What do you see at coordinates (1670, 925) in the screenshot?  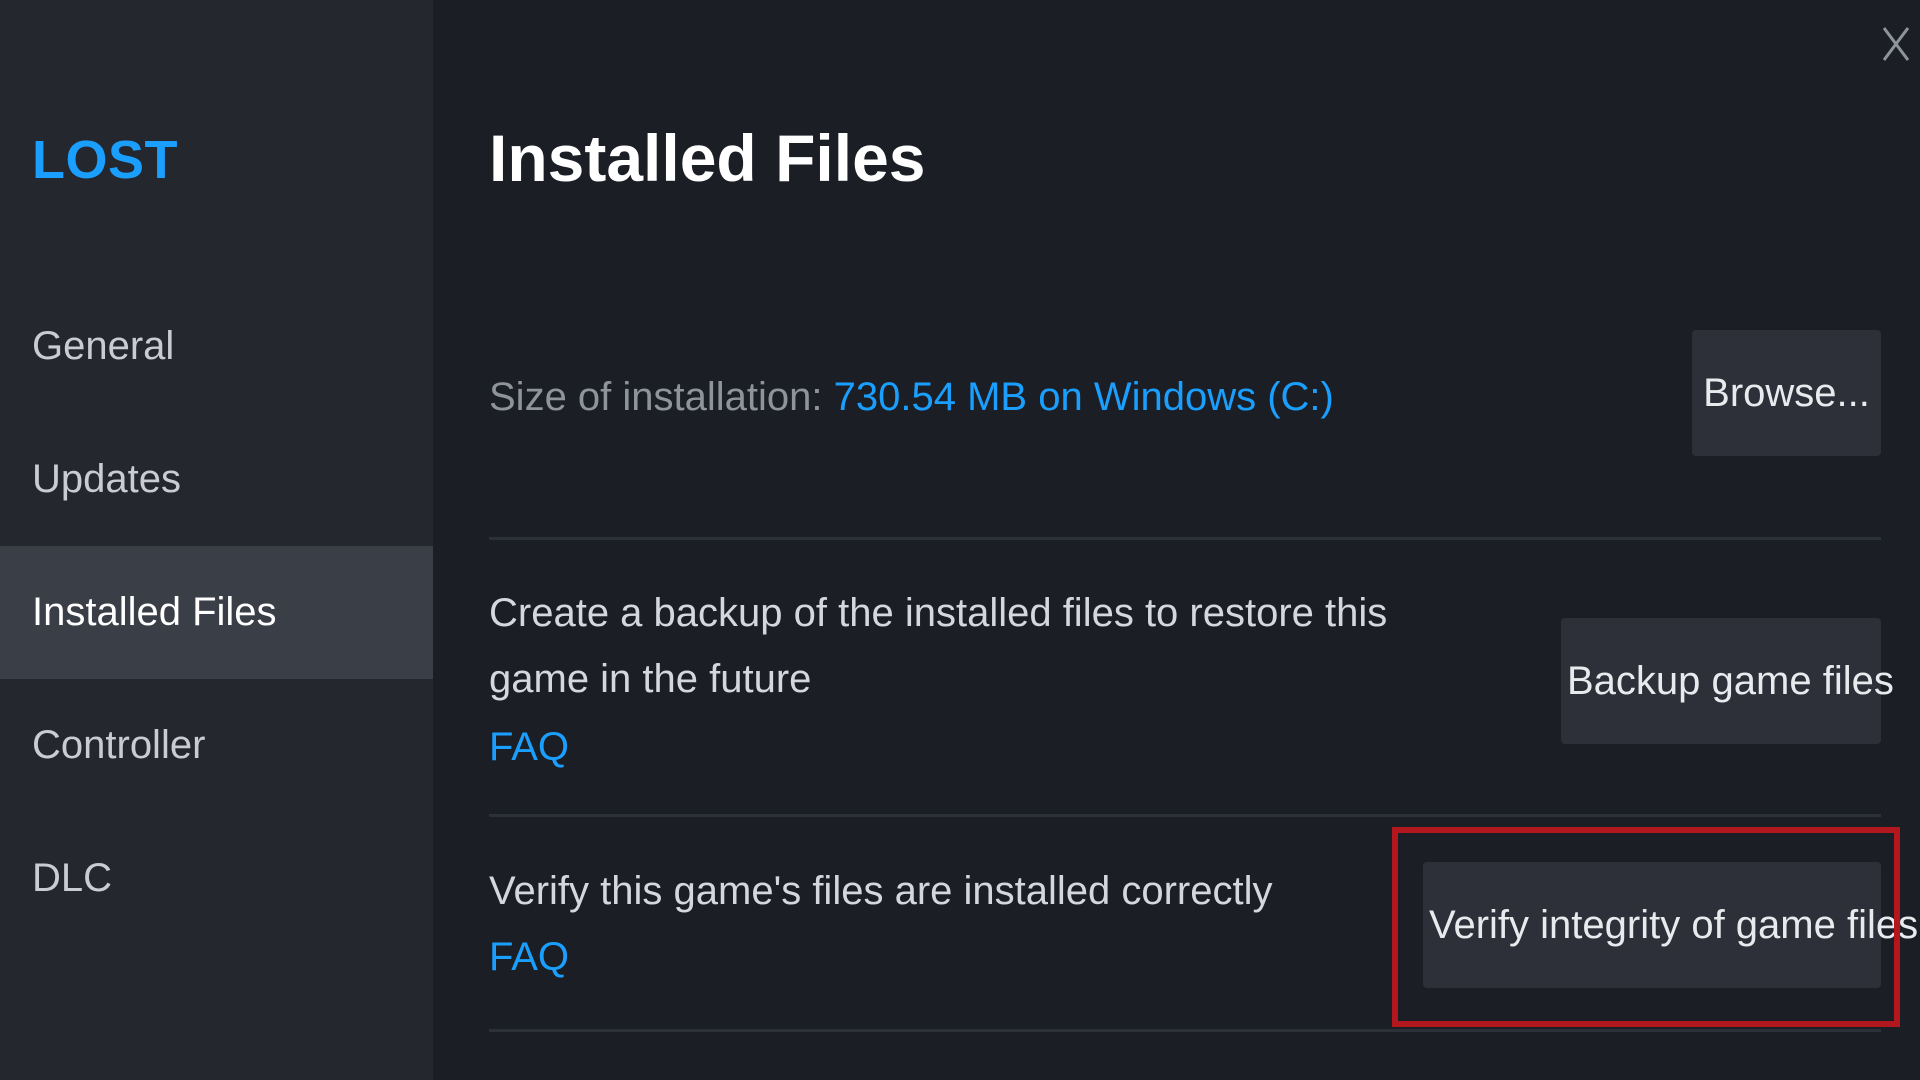 I see `verify-integrity-button: Verify integrity of game files` at bounding box center [1670, 925].